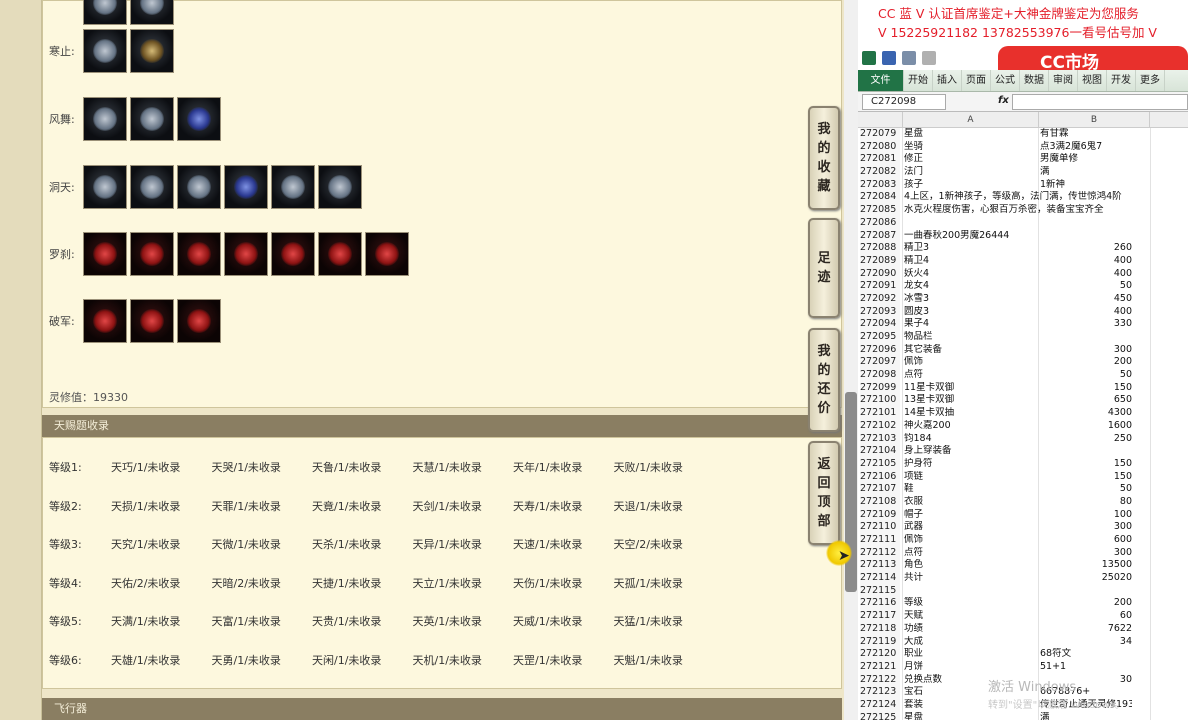  I want to click on cell-b: 1新神, so click(1086, 185).